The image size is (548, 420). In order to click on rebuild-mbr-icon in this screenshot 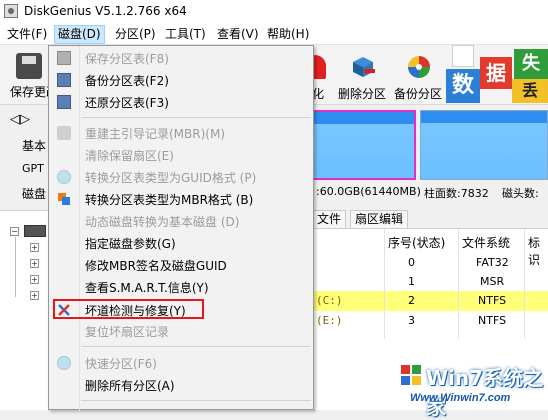, I will do `click(64, 133)`.